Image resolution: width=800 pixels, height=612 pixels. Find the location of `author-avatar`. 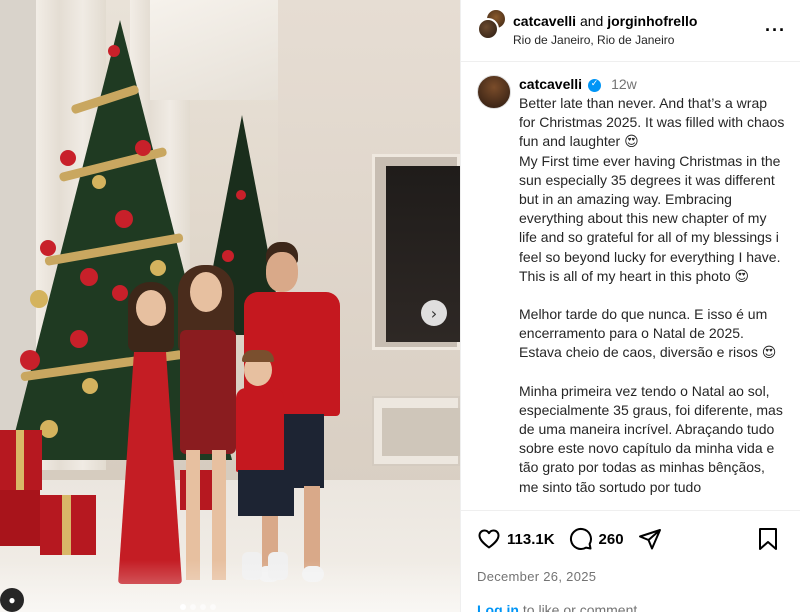

author-avatar is located at coordinates (488, 28).